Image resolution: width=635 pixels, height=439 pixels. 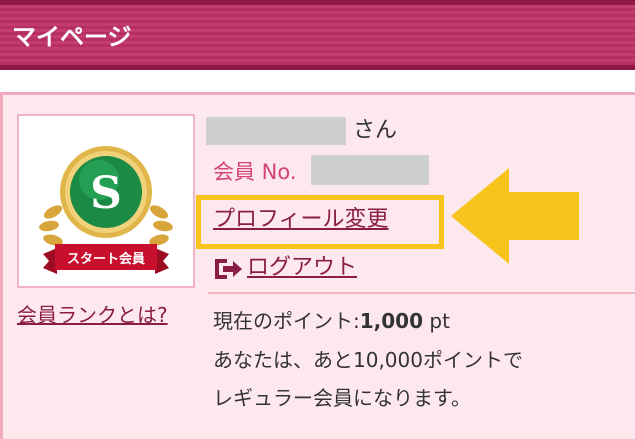 What do you see at coordinates (255, 172) in the screenshot?
I see `member-number-label: 会員 No.` at bounding box center [255, 172].